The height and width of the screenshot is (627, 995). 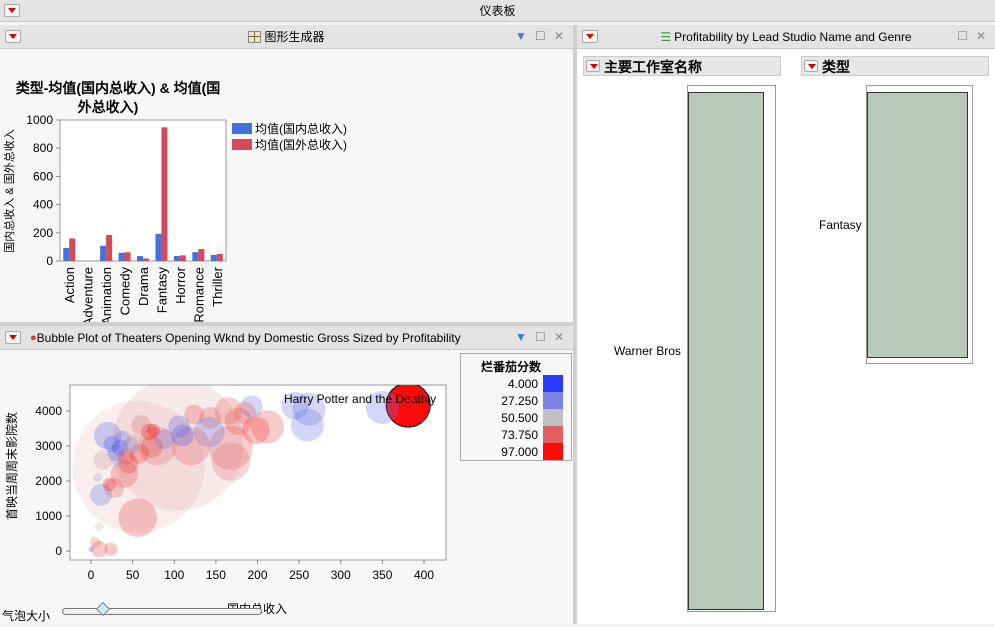 I want to click on x-tick-label: 150, so click(x=216, y=575).